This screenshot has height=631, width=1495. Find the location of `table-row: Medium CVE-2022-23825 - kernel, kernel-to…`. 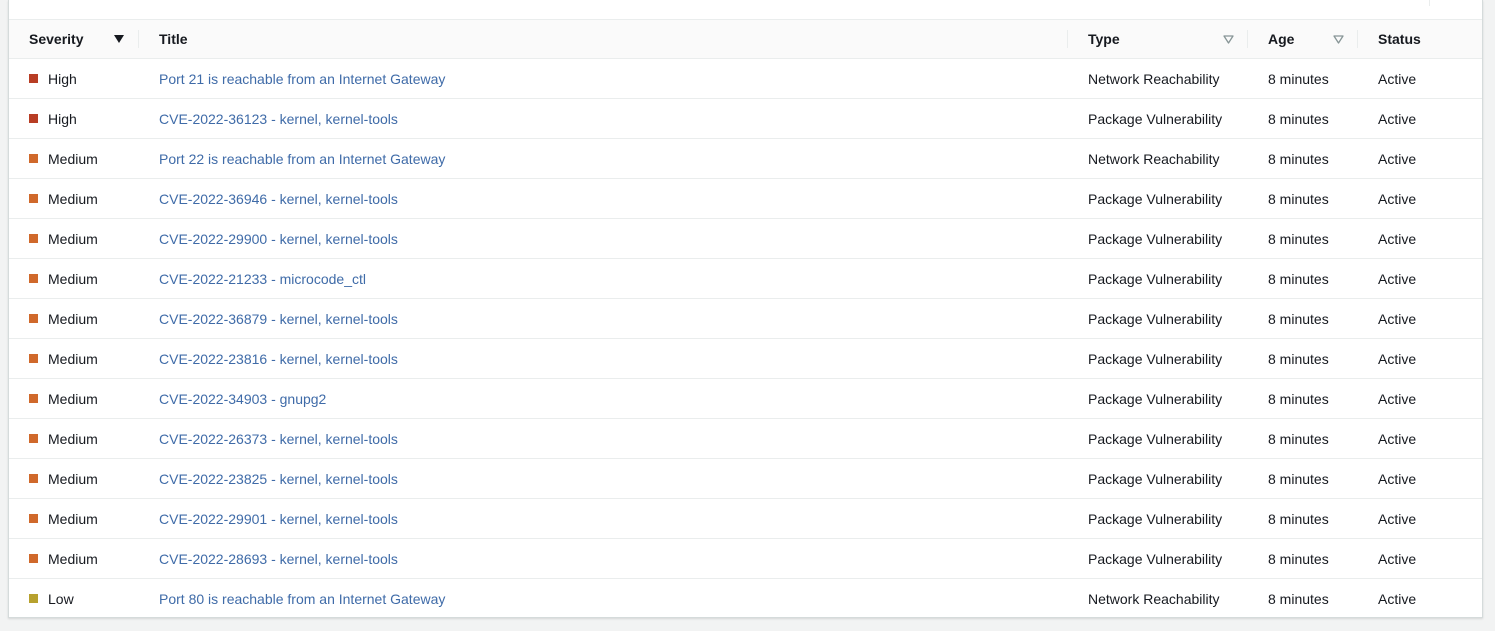

table-row: Medium CVE-2022-23825 - kernel, kernel-to… is located at coordinates (745, 478).